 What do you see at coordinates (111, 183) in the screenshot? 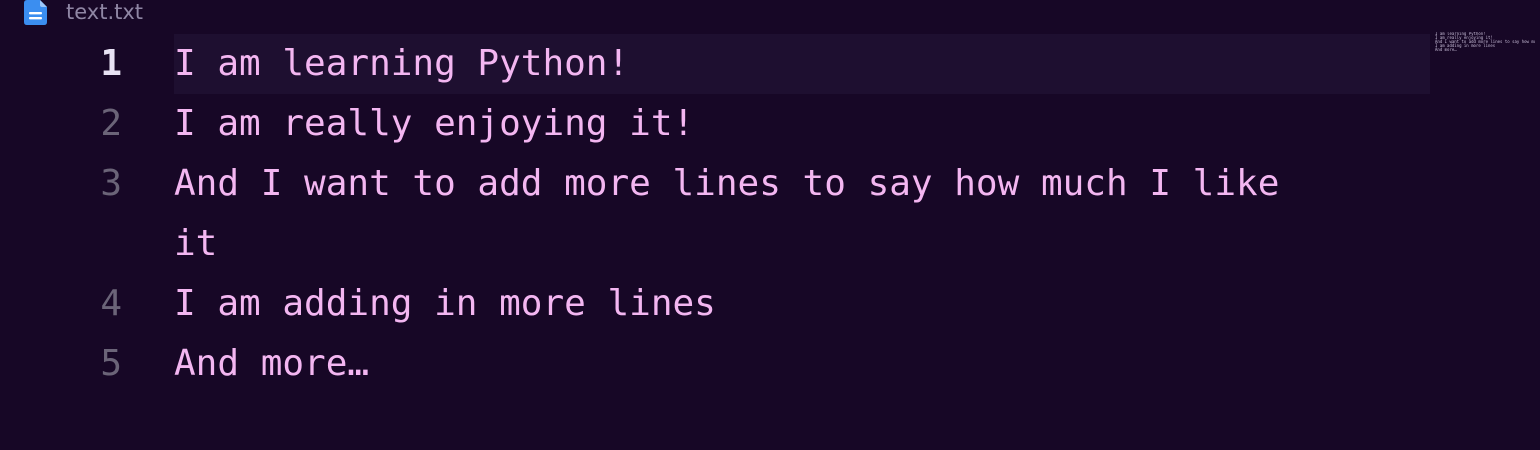
I see `line-number: 3` at bounding box center [111, 183].